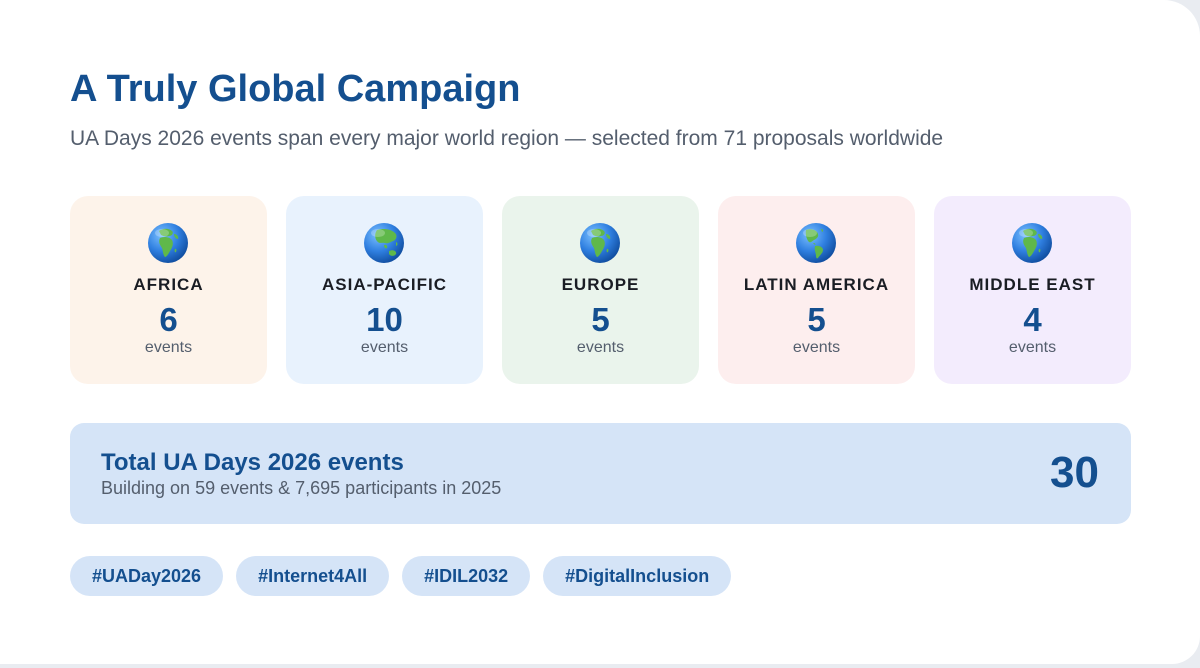 This screenshot has height=668, width=1200. Describe the element at coordinates (637, 576) in the screenshot. I see `hashtag-digitalinclusion: #DigitalInclusion` at that location.